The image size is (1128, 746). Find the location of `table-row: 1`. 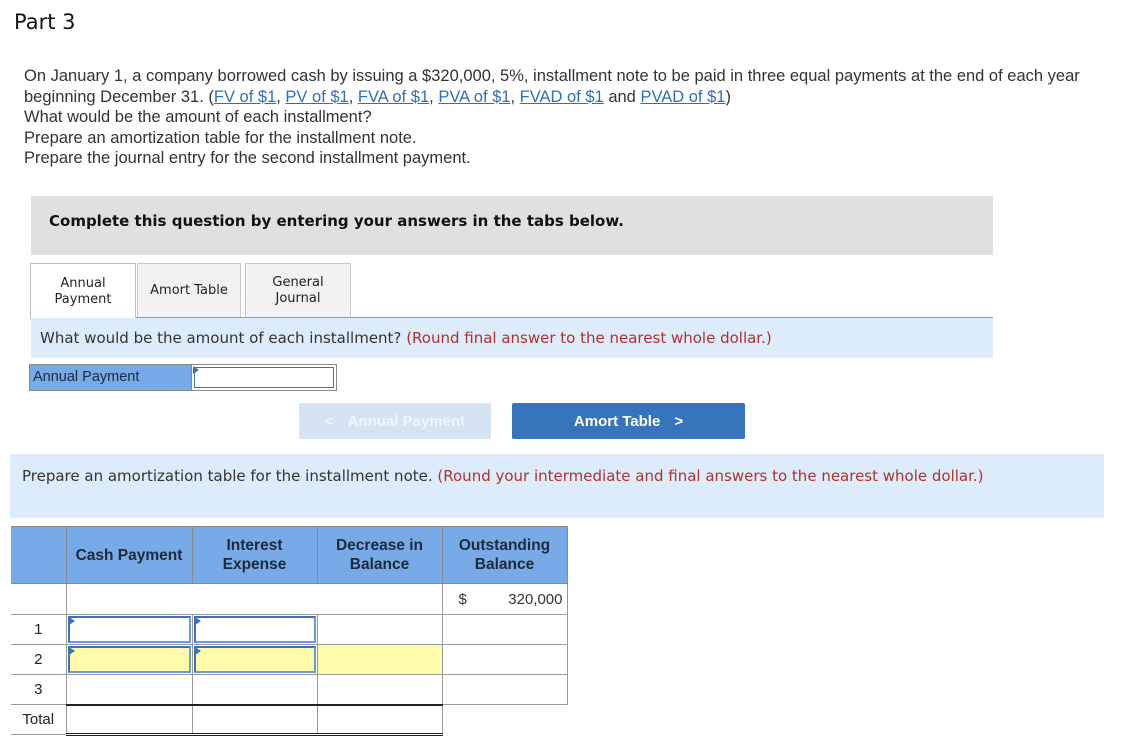

table-row: 1 is located at coordinates (289, 629).